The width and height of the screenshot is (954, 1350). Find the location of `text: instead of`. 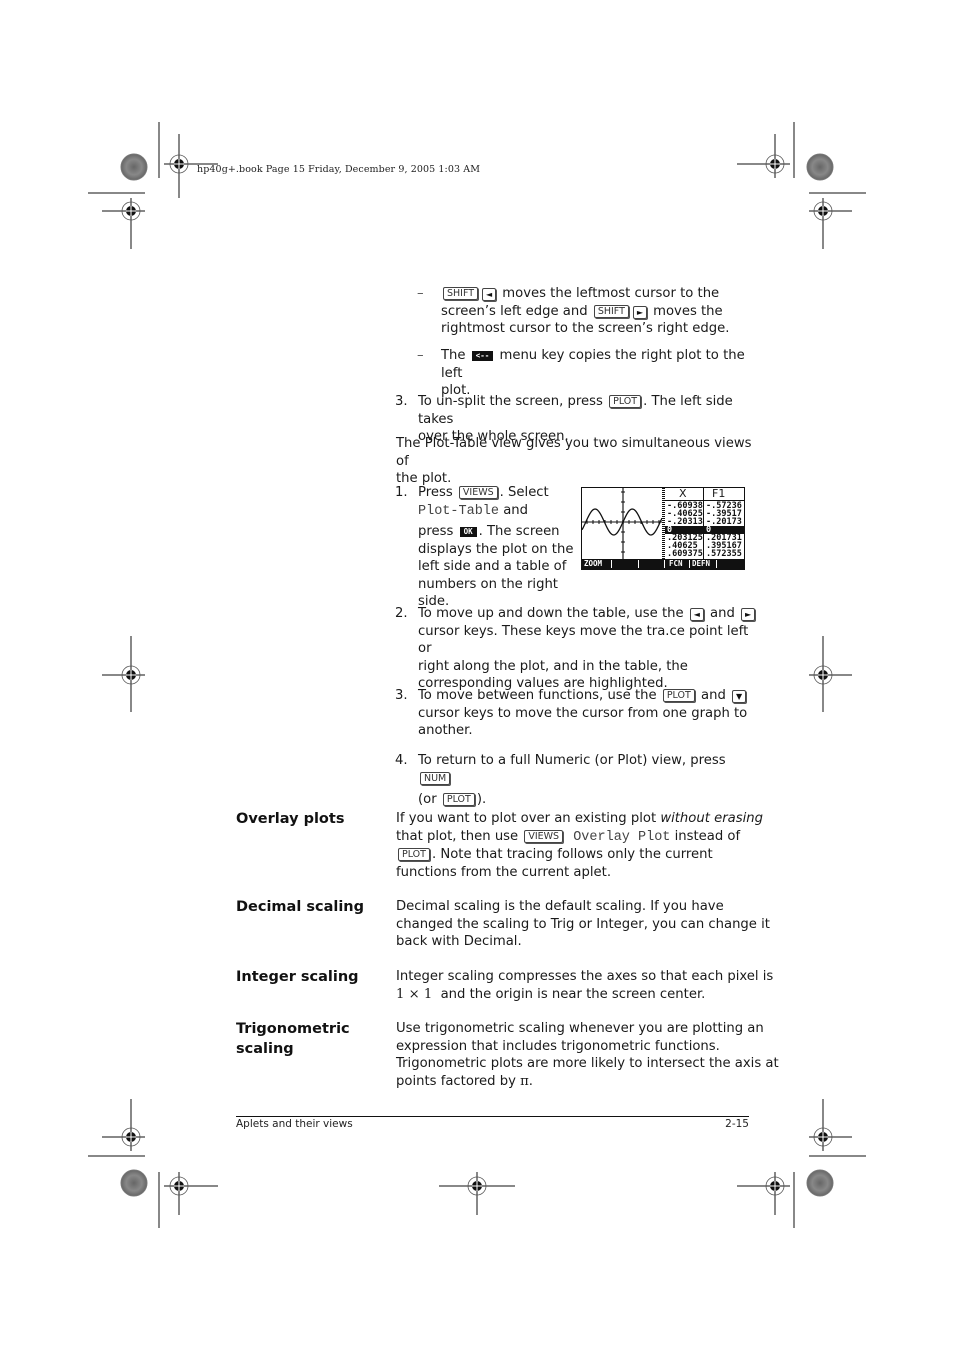

text: instead of is located at coordinates (705, 836).